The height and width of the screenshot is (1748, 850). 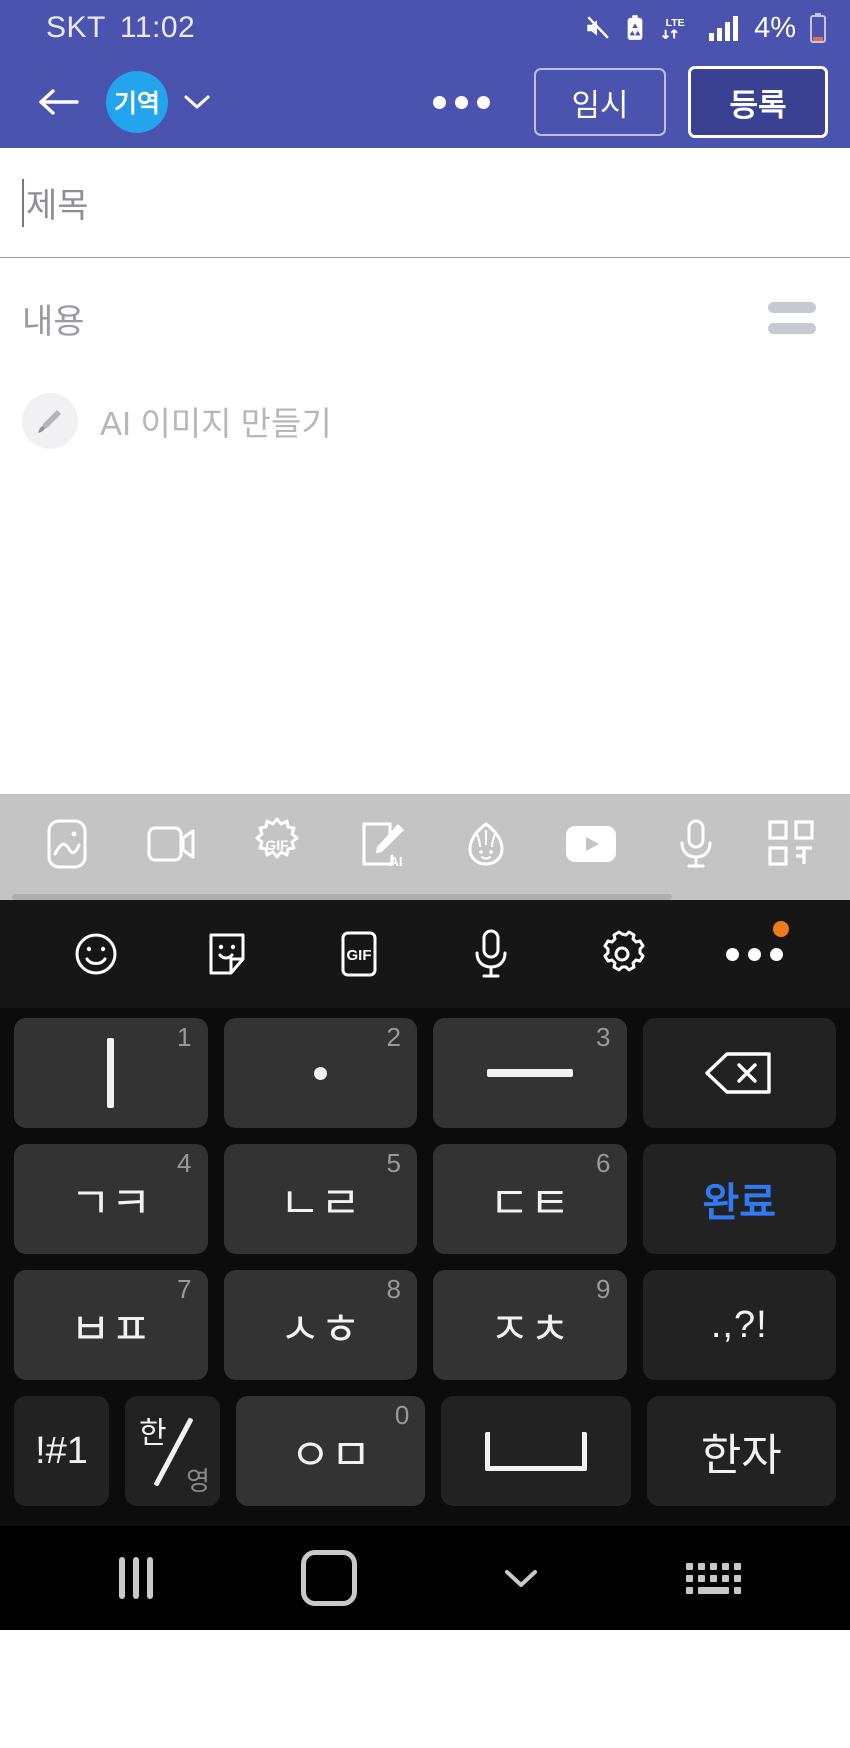 What do you see at coordinates (67, 844) in the screenshot?
I see `image-icon` at bounding box center [67, 844].